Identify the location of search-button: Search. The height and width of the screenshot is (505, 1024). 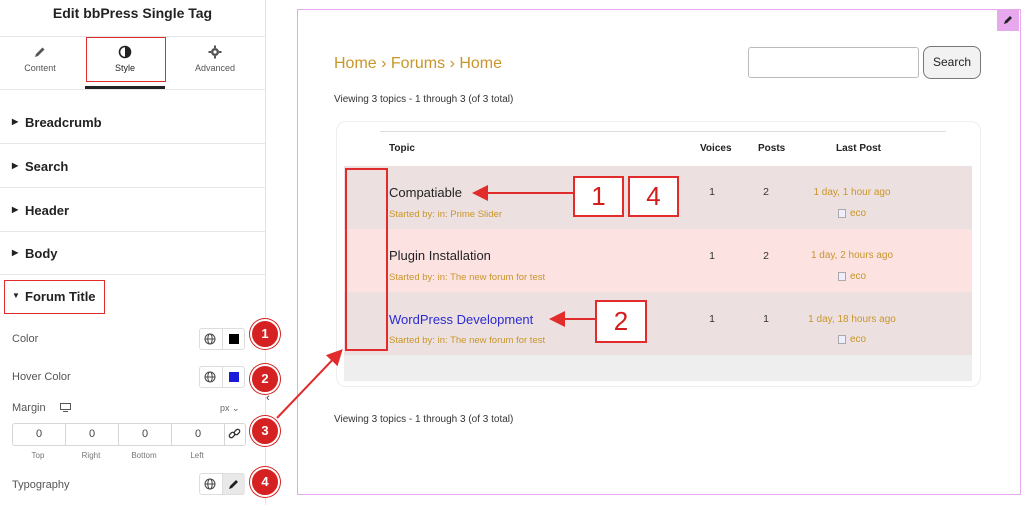
(952, 62).